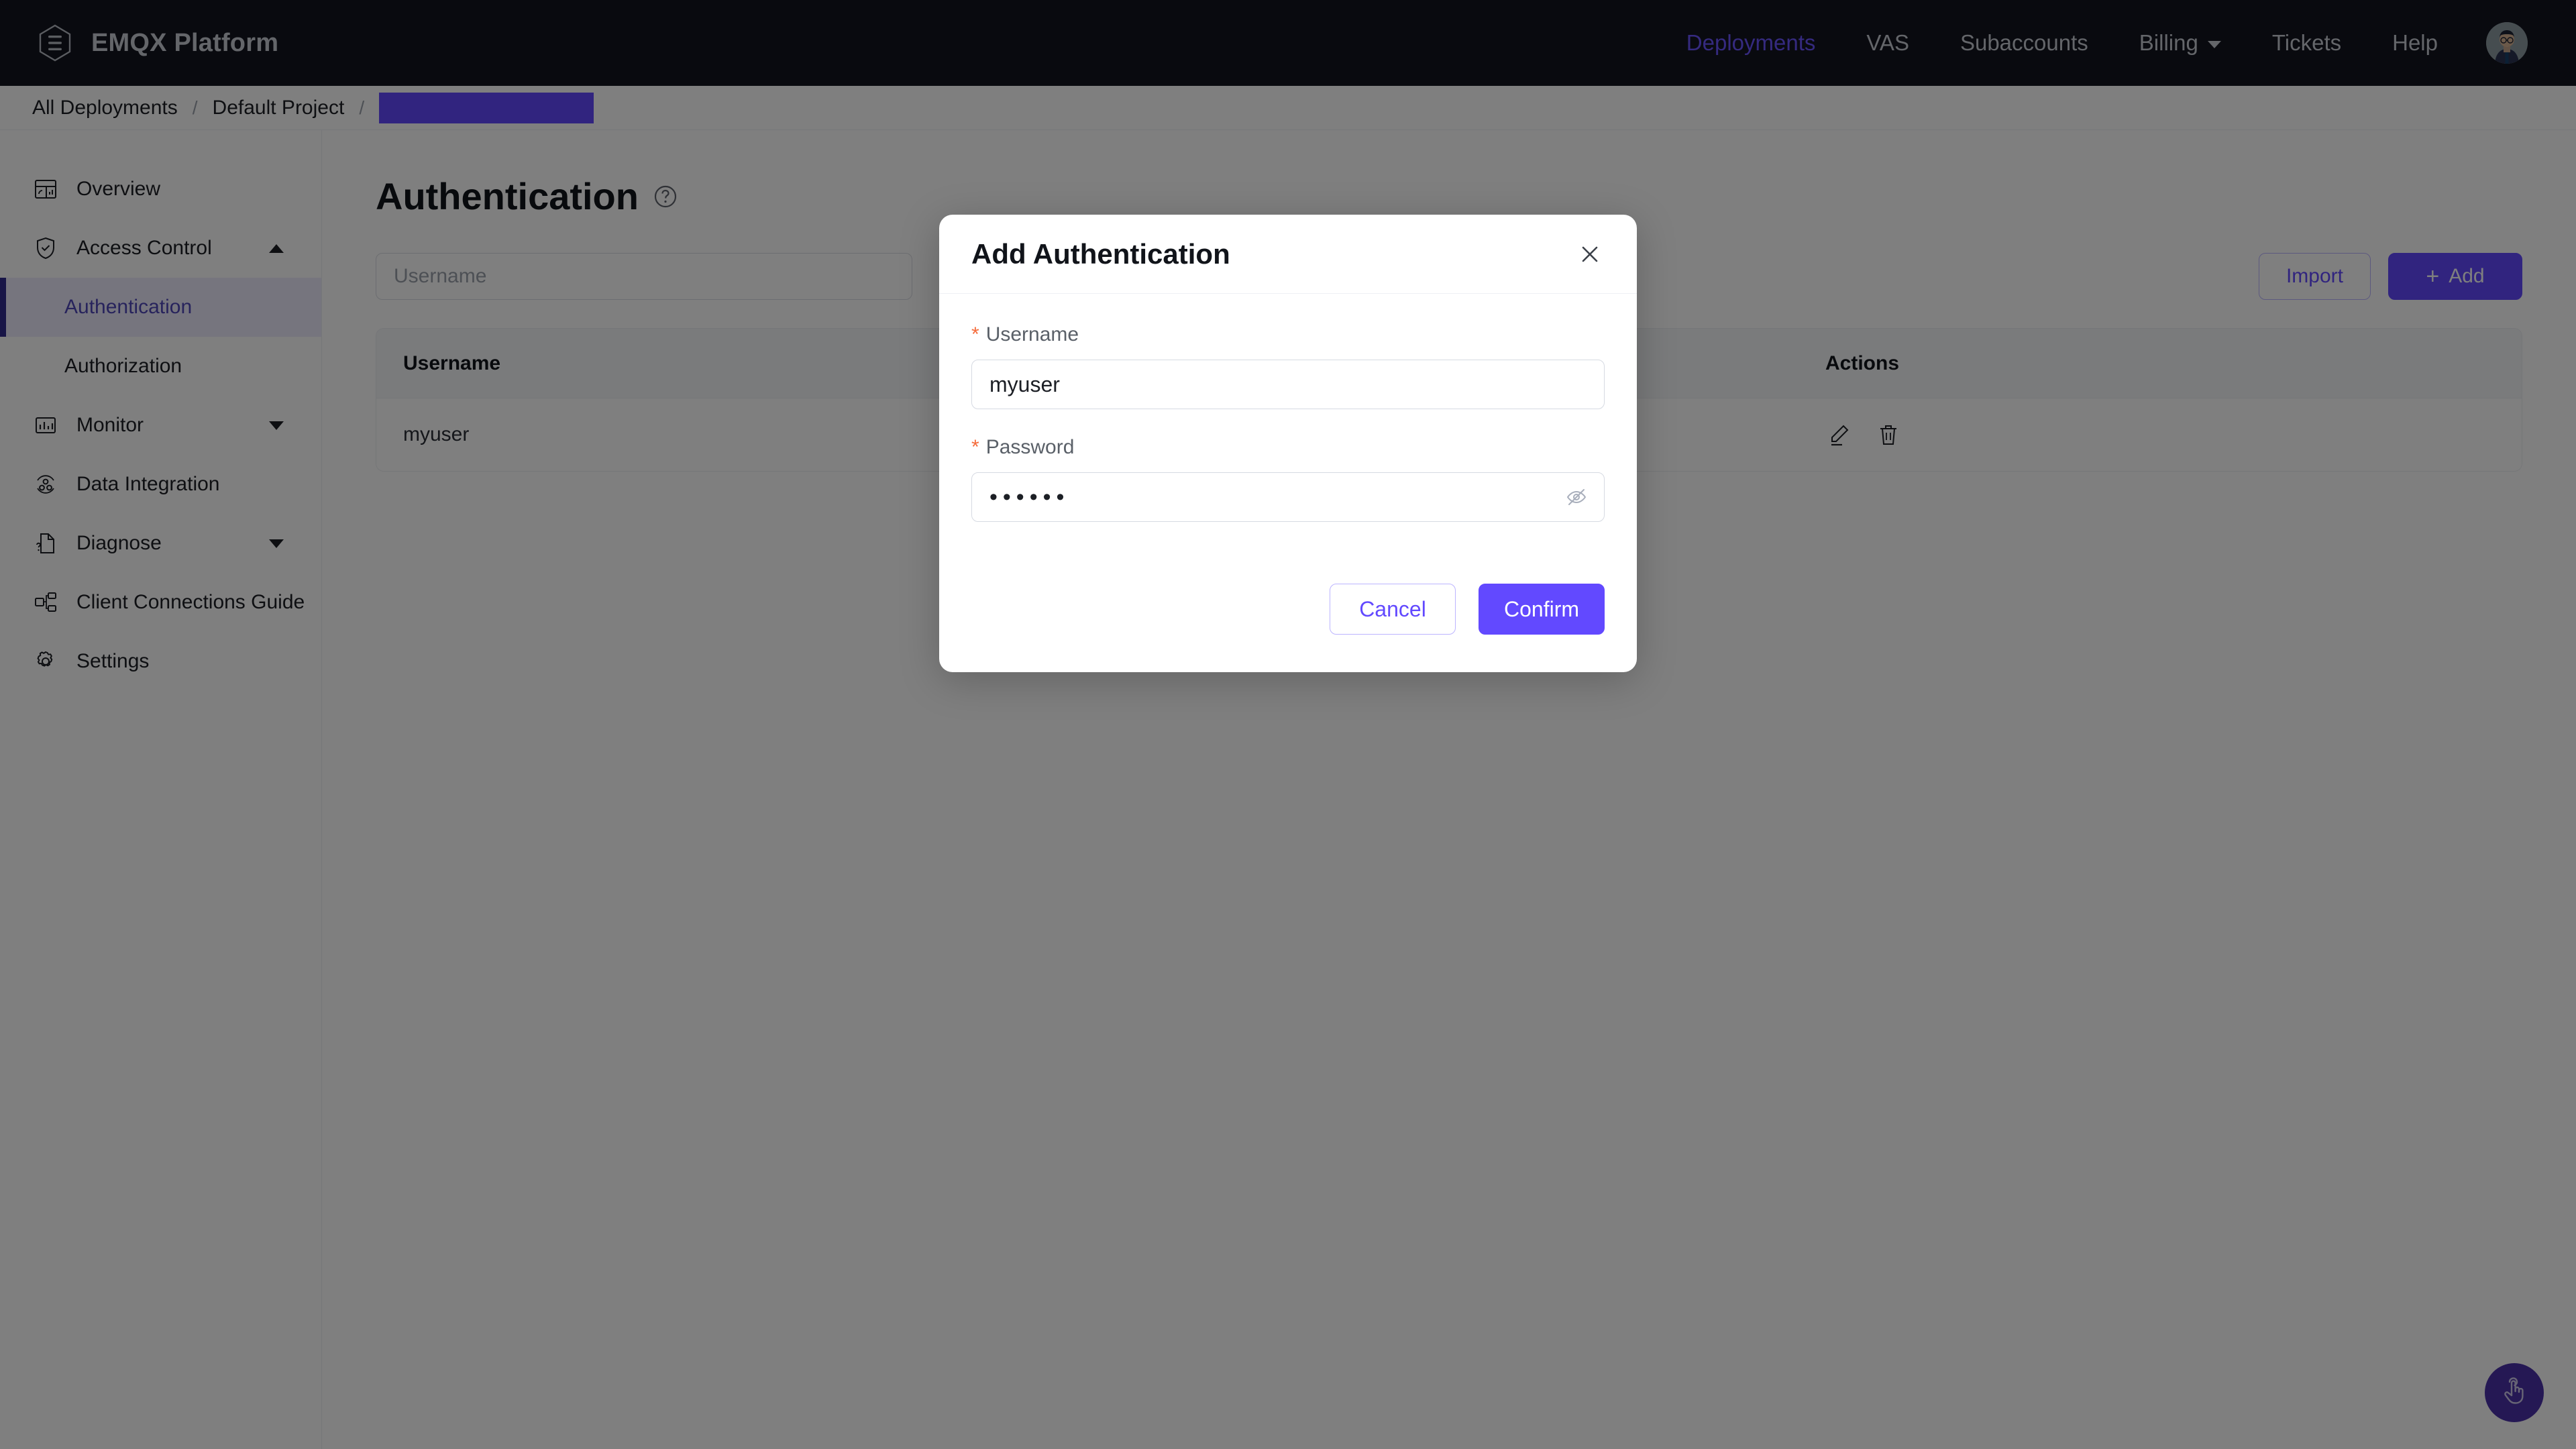 The image size is (2576, 1449). What do you see at coordinates (1032, 334) in the screenshot?
I see `field-username-label-text: Username` at bounding box center [1032, 334].